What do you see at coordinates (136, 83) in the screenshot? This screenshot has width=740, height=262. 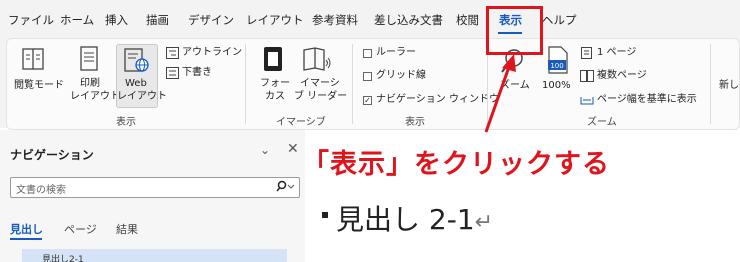 I see `web-layout-label-1: Web` at bounding box center [136, 83].